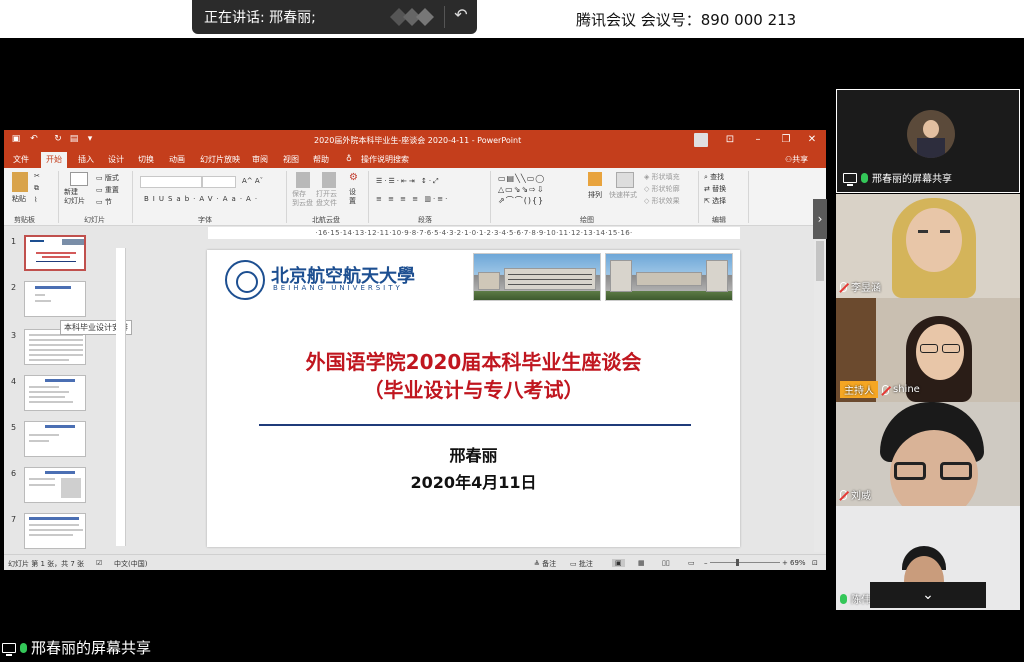 This screenshot has width=1024, height=662. I want to click on font-grow-icon: A^ Aˇ, so click(252, 181).